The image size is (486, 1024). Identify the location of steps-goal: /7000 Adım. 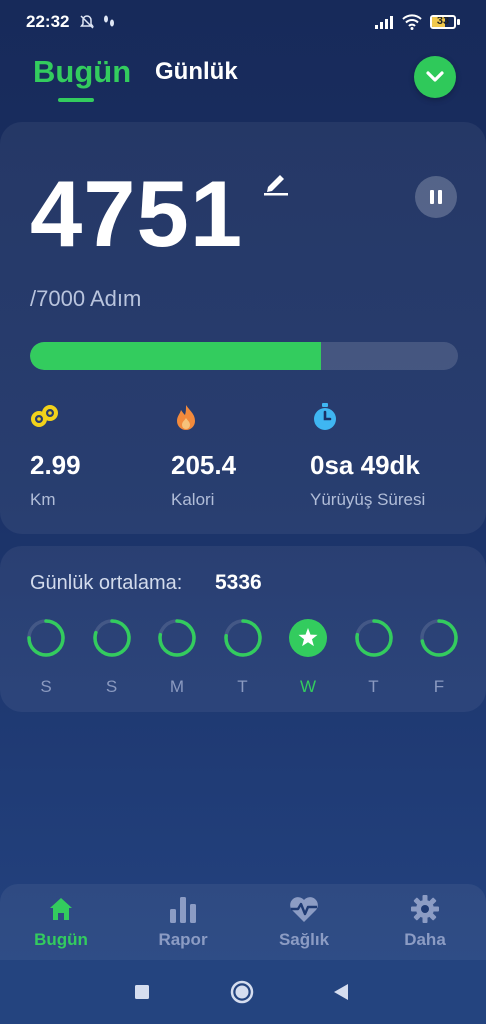
(86, 298).